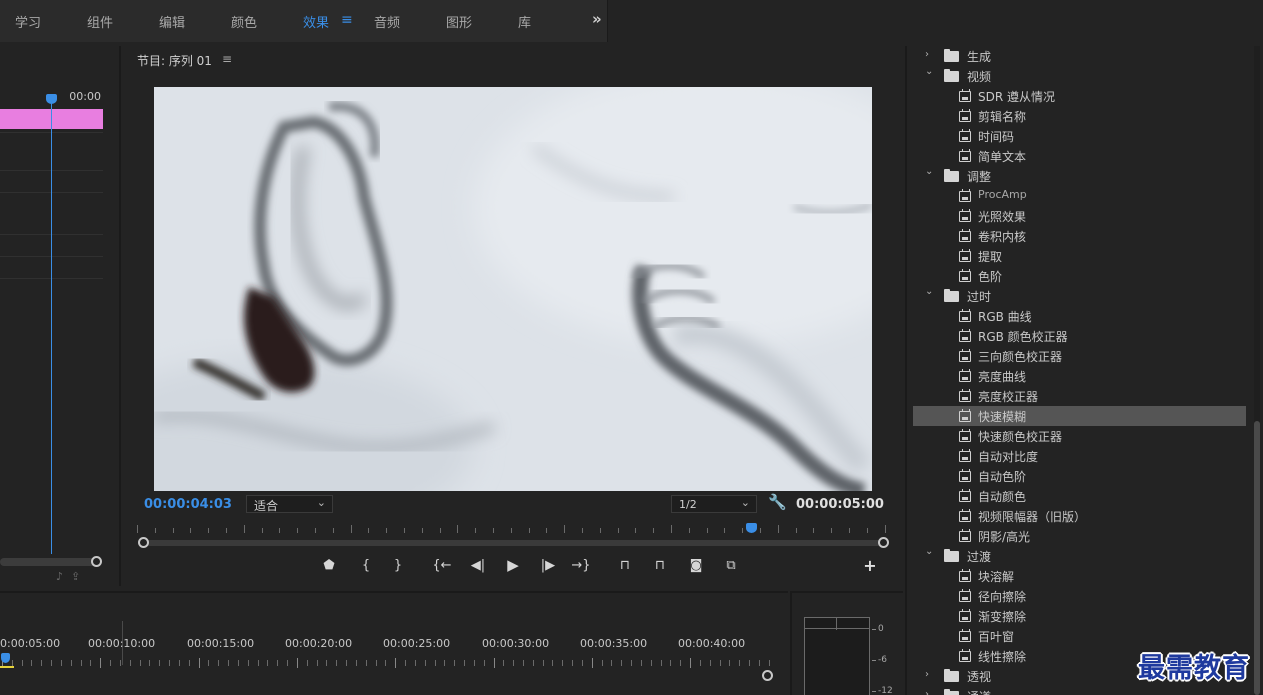  I want to click on zoom-start-handle, so click(143, 542).